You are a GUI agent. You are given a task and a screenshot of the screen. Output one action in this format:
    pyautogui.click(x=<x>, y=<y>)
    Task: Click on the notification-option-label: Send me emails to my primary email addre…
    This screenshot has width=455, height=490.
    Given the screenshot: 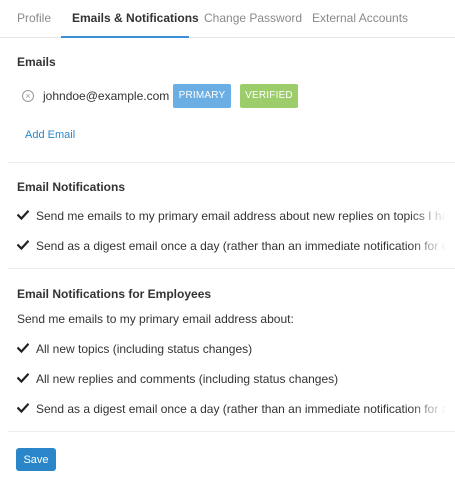 What is the action you would take?
    pyautogui.click(x=245, y=216)
    